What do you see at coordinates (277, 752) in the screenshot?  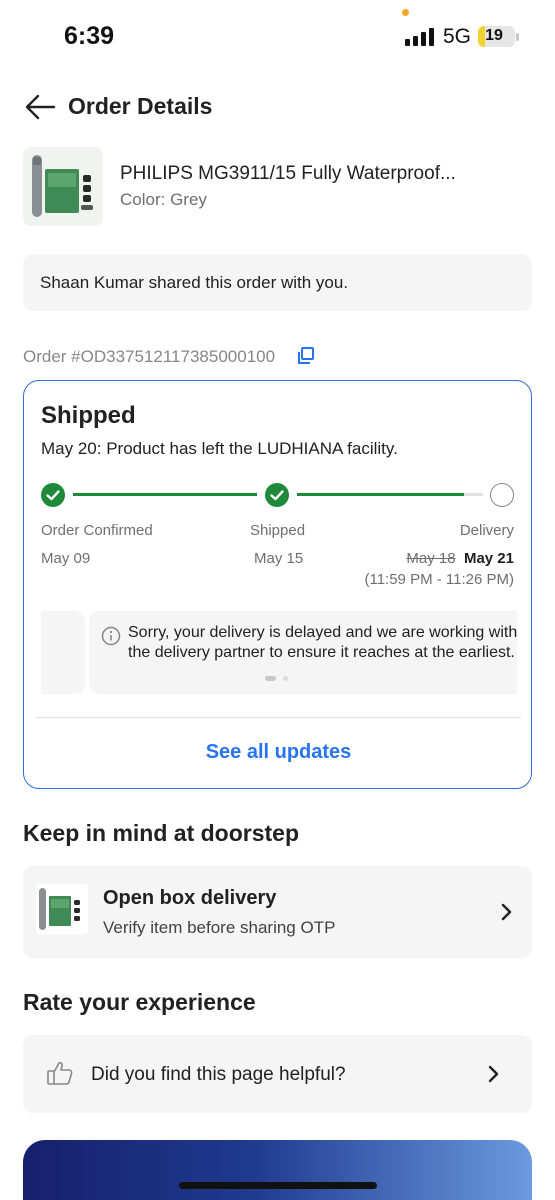 I see `see-all-updates-button: See all updates` at bounding box center [277, 752].